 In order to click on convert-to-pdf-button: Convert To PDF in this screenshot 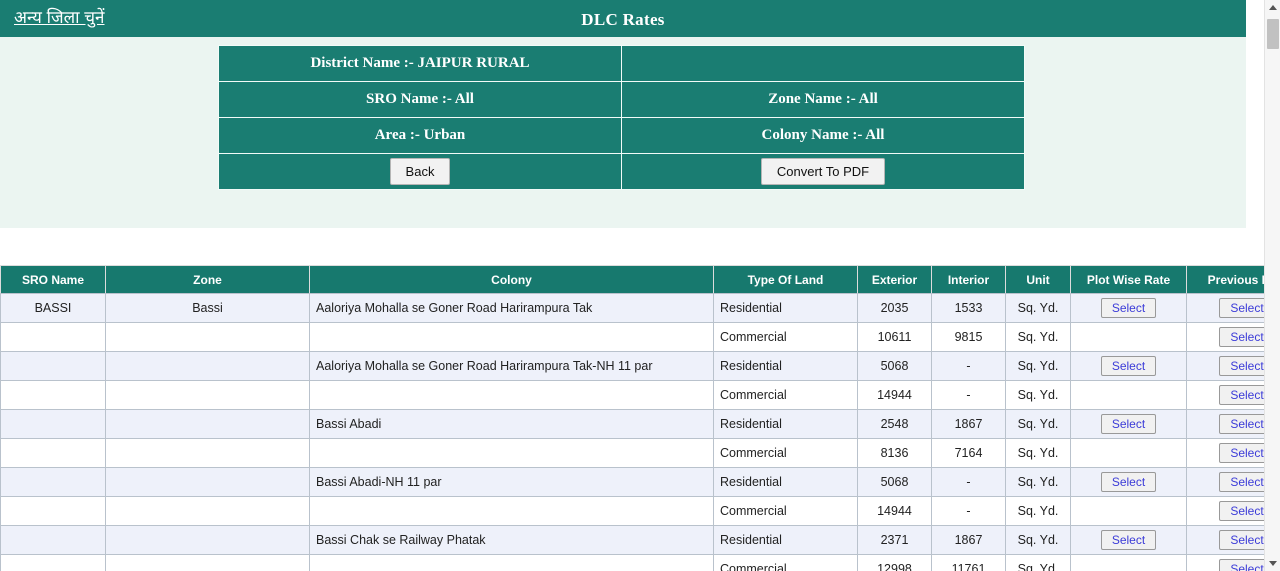, I will do `click(823, 171)`.